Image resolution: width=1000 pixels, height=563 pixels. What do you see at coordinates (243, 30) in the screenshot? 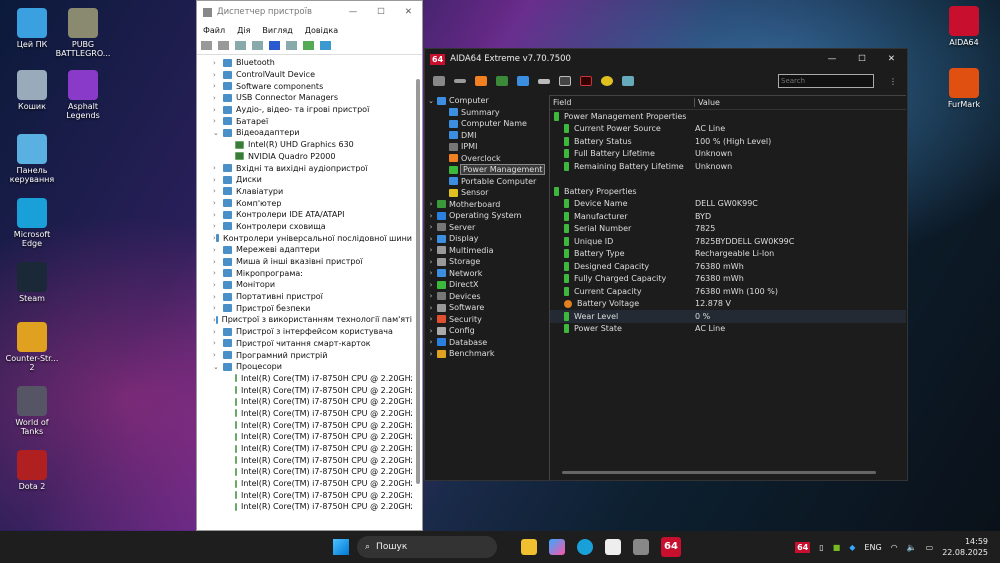
I see `menu-action: Дія` at bounding box center [243, 30].